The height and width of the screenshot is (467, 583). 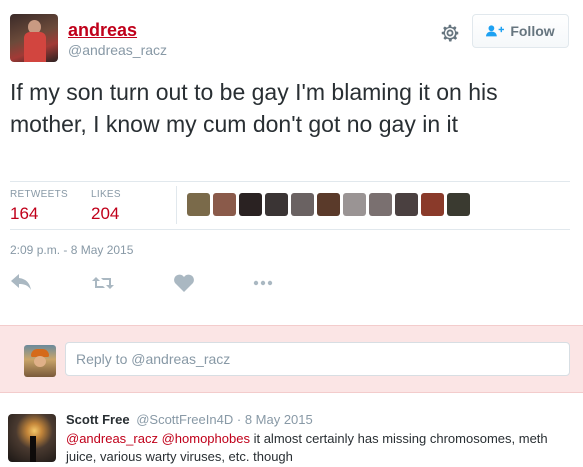 What do you see at coordinates (34, 38) in the screenshot?
I see `author-avatar` at bounding box center [34, 38].